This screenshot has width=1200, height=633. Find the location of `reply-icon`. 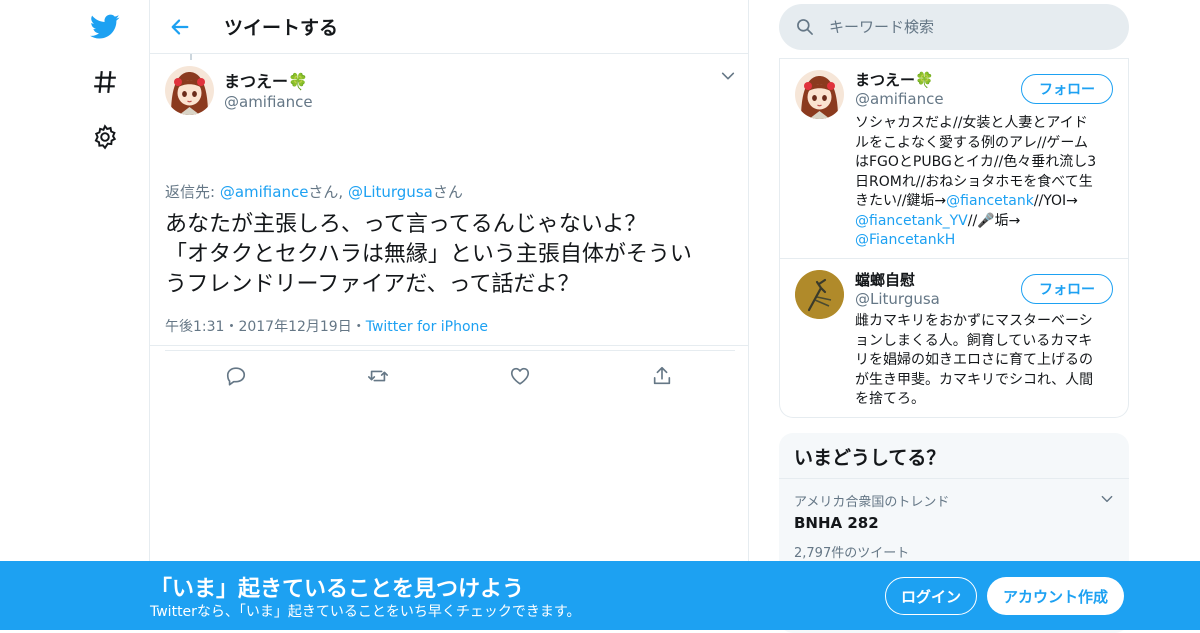

reply-icon is located at coordinates (236, 376).